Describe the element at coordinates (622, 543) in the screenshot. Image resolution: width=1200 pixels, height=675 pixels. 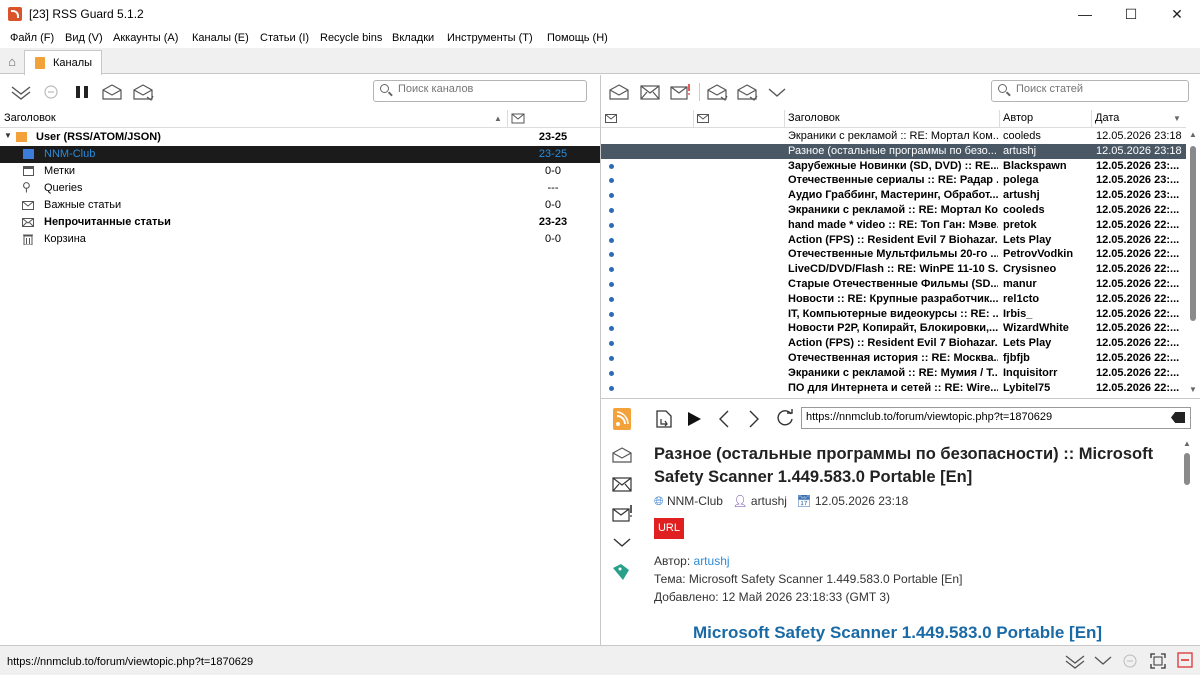
I see `chevron-down-preview-icon` at that location.